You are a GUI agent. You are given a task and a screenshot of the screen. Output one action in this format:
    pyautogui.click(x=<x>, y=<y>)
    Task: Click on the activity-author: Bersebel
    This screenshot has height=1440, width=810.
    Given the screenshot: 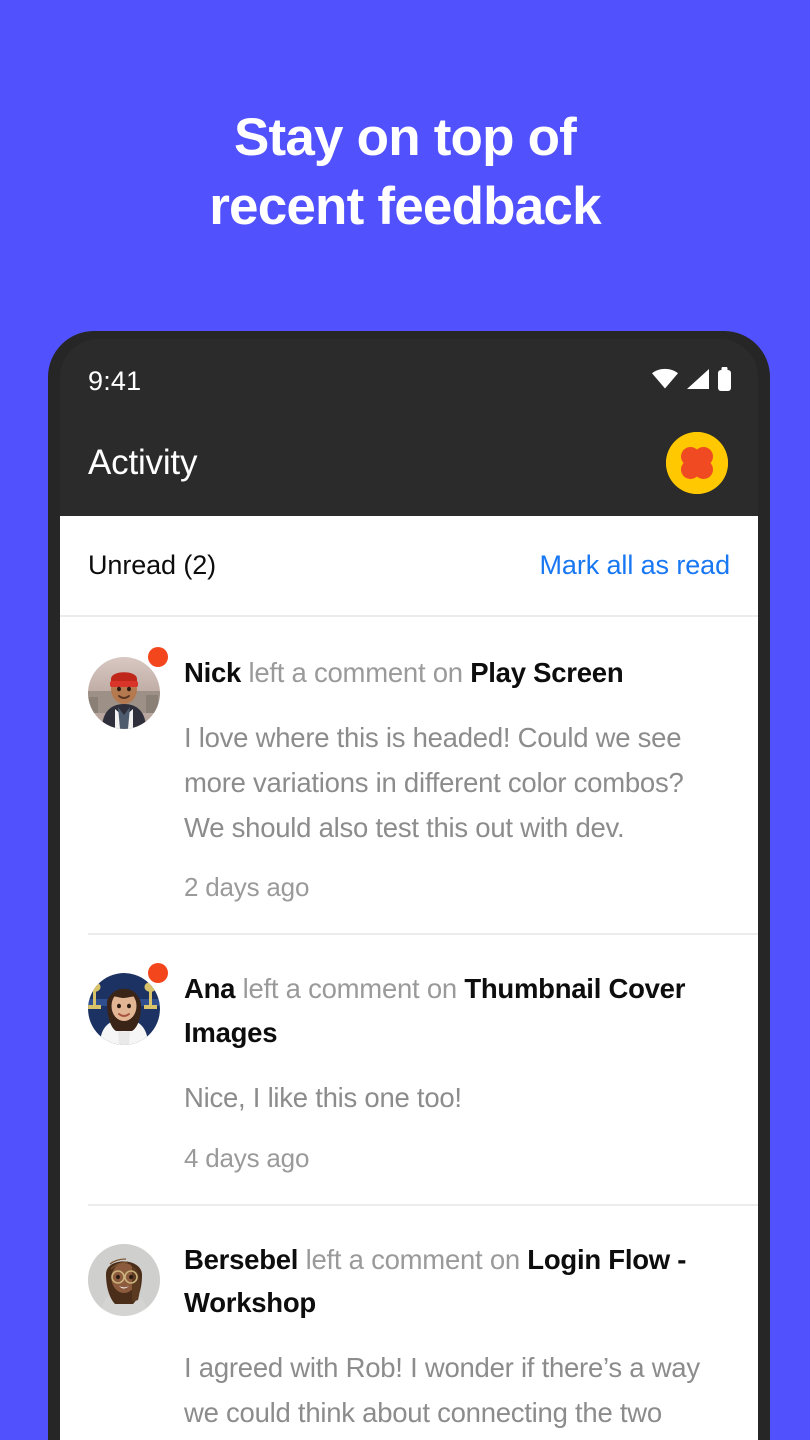 What is the action you would take?
    pyautogui.click(x=241, y=1259)
    